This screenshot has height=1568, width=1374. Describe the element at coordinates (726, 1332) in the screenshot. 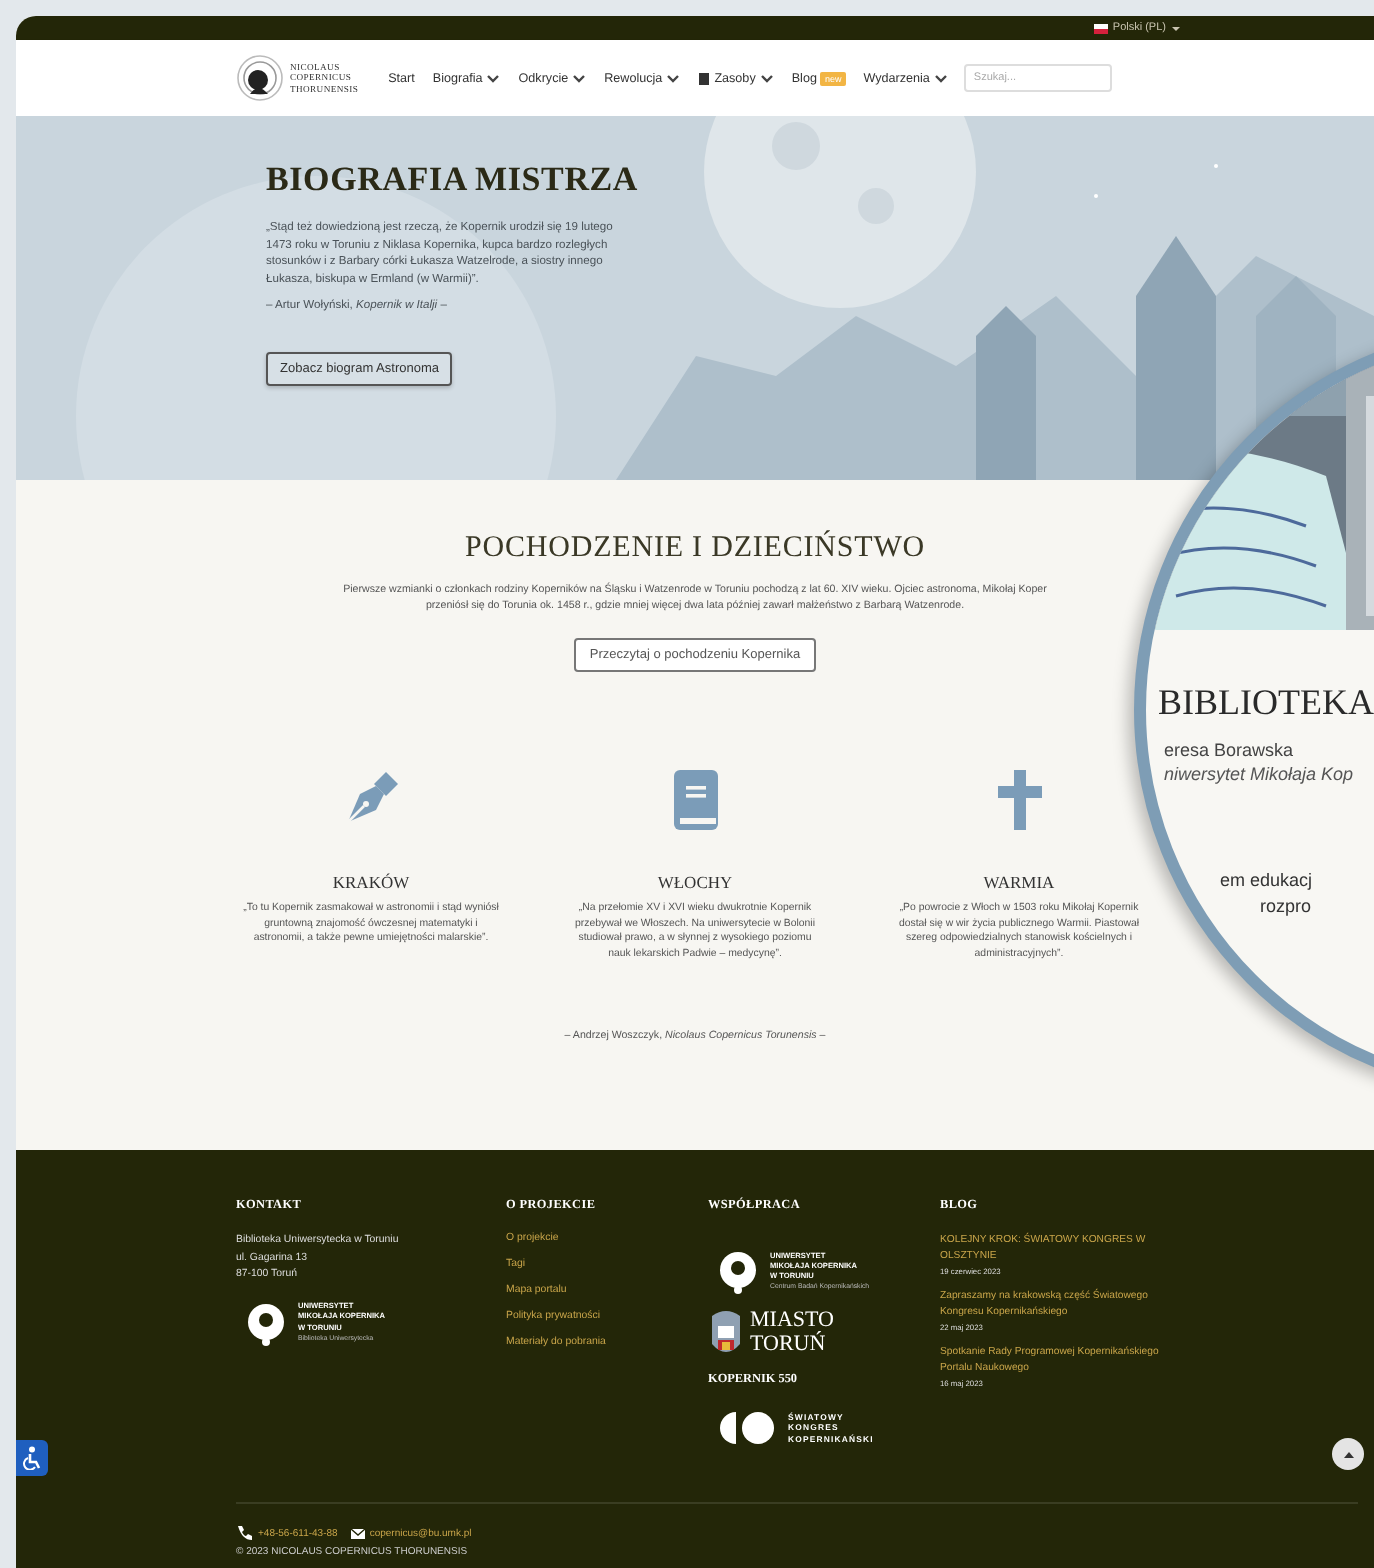

I see `coat-of-arms-icon` at that location.